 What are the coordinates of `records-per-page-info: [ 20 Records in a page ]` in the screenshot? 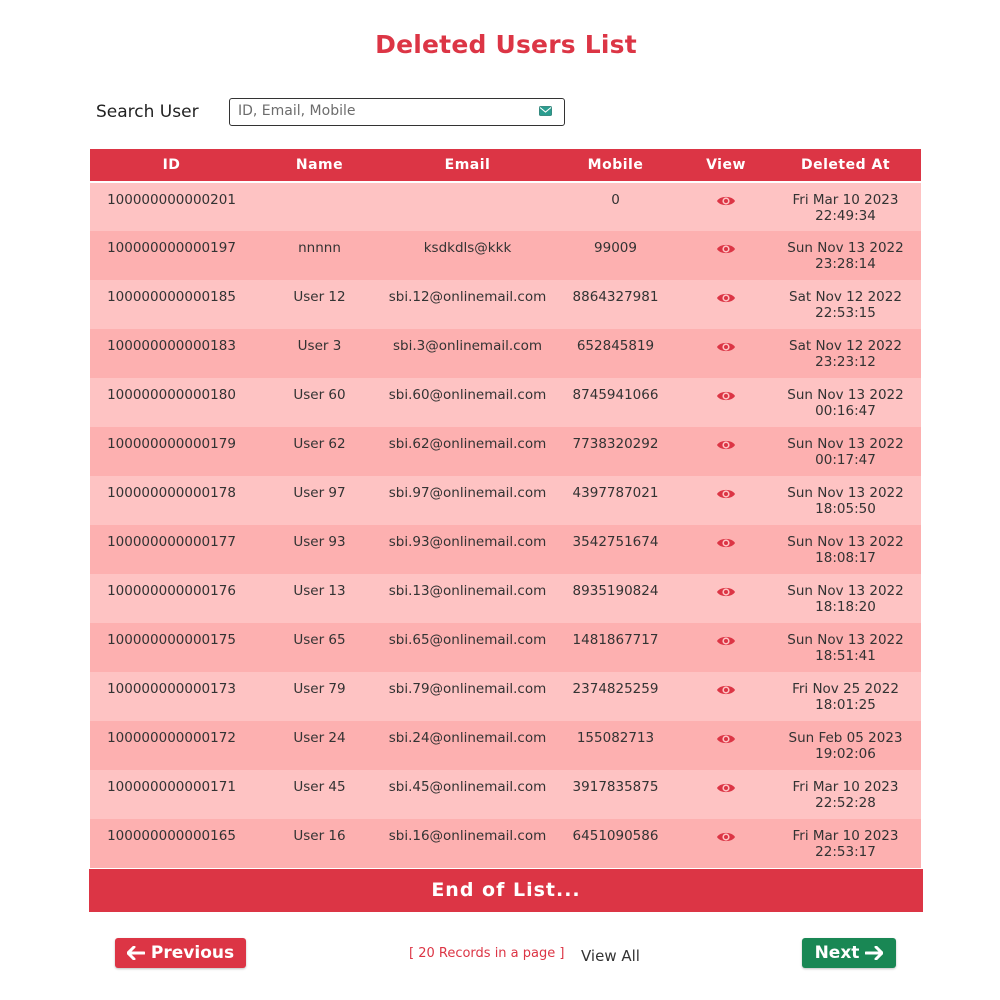 It's located at (487, 953).